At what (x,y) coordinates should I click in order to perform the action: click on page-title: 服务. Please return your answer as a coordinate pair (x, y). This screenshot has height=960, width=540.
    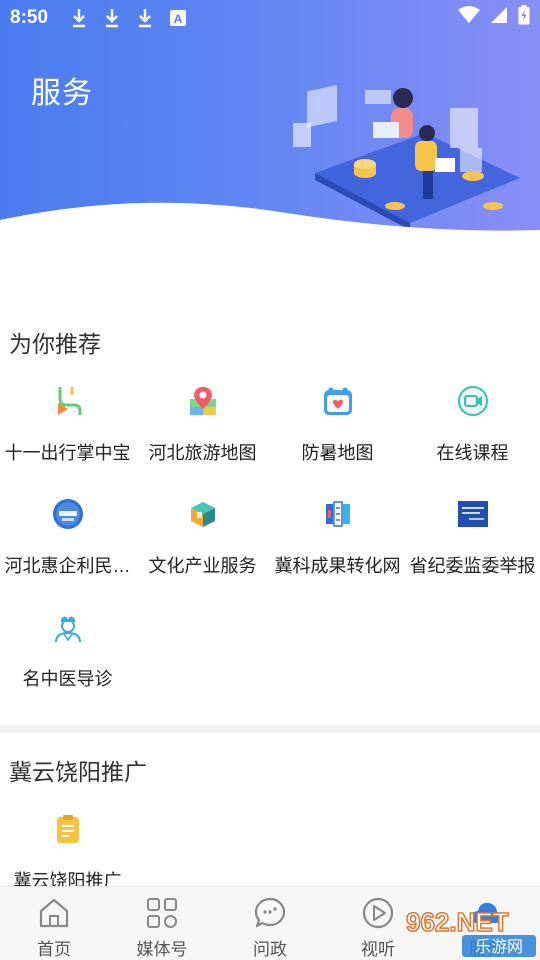
    Looking at the image, I should click on (62, 93).